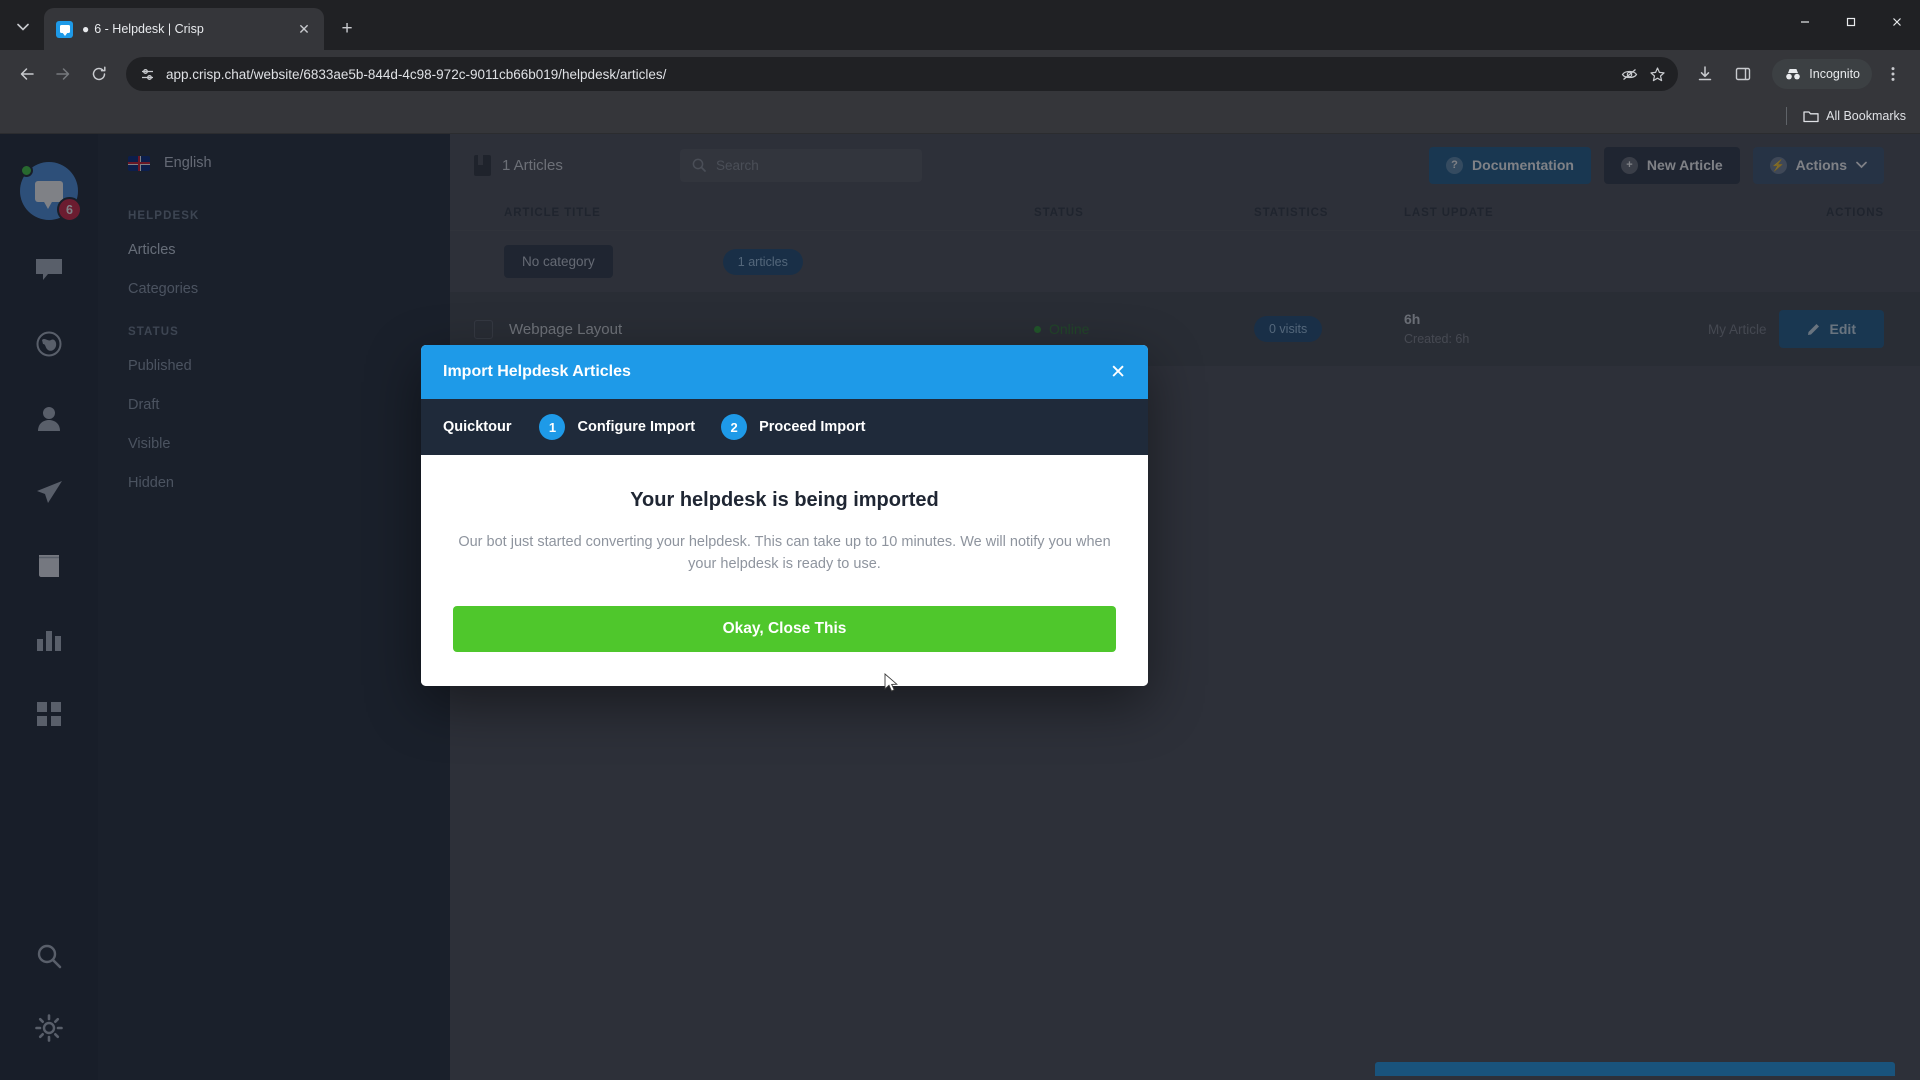 This screenshot has width=1920, height=1080. I want to click on modal-heading: Your helpdesk is being imported, so click(784, 500).